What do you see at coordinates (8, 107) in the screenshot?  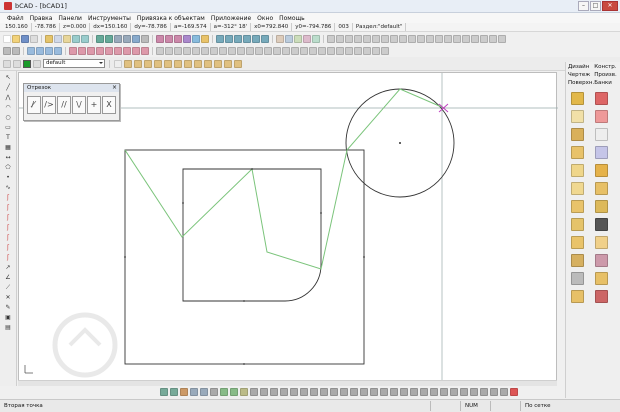 I see `arc-icon: ◠` at bounding box center [8, 107].